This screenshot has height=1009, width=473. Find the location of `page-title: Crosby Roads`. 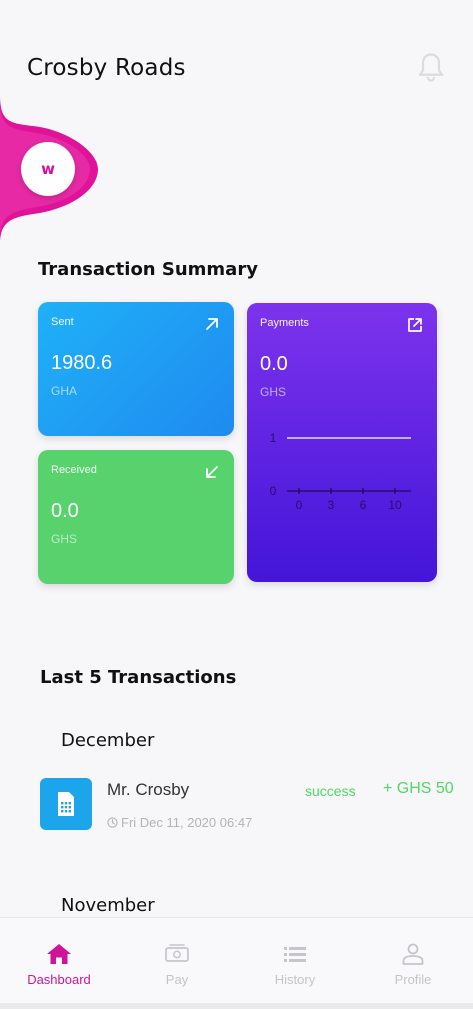

page-title: Crosby Roads is located at coordinates (106, 68).